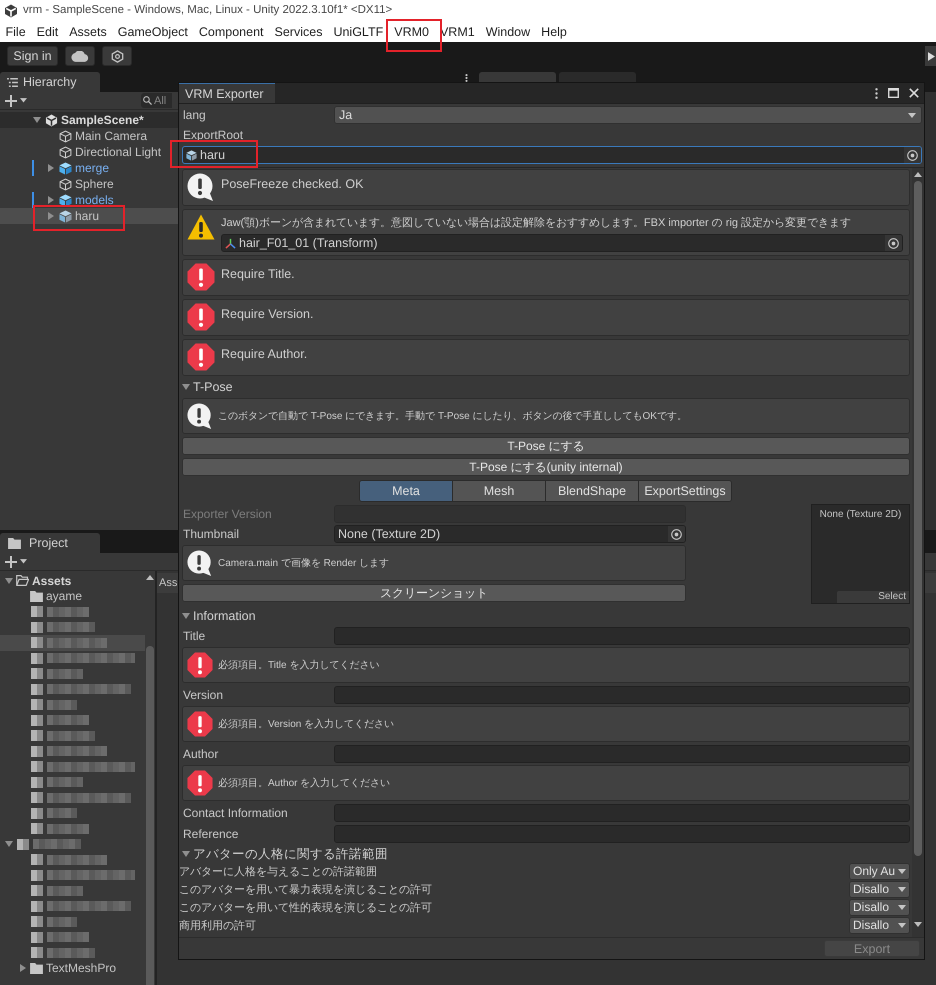 The image size is (936, 985). Describe the element at coordinates (65, 168) in the screenshot. I see `cube-icon` at that location.